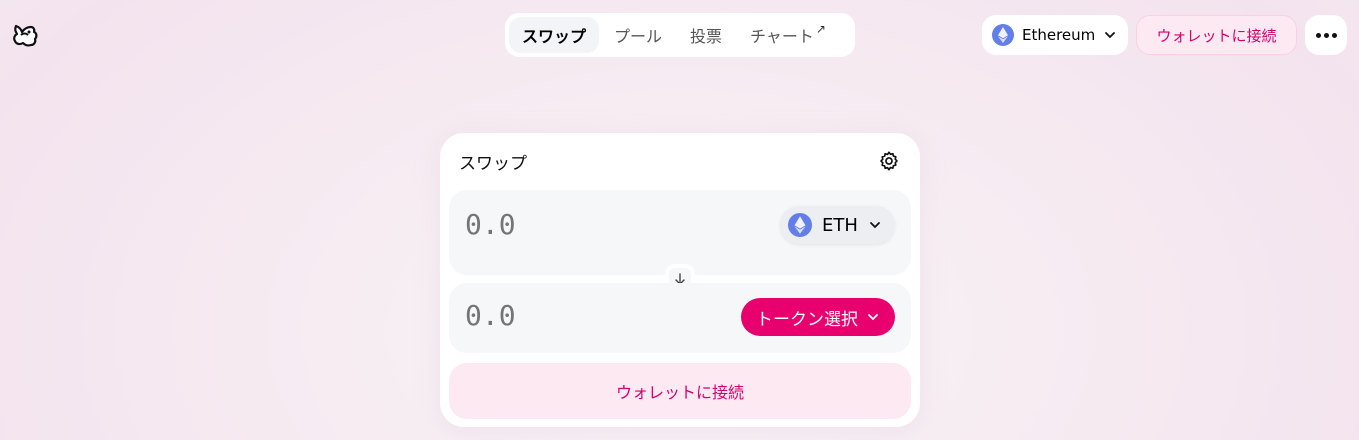 The width and height of the screenshot is (1359, 440). Describe the element at coordinates (1326, 35) in the screenshot. I see `more-button` at that location.